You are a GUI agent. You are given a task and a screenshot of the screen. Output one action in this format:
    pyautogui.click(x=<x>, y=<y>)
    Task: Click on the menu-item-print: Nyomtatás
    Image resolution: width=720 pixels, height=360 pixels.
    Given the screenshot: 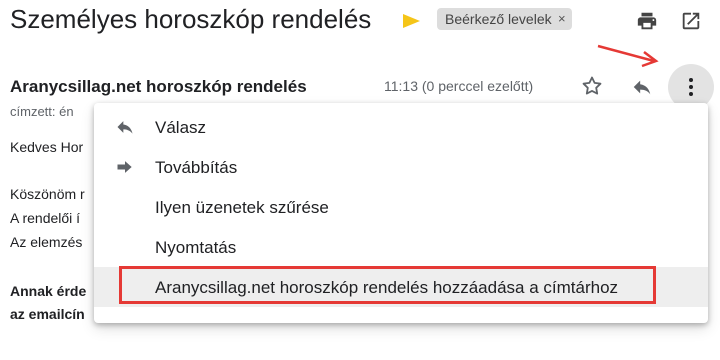 What is the action you would take?
    pyautogui.click(x=401, y=247)
    